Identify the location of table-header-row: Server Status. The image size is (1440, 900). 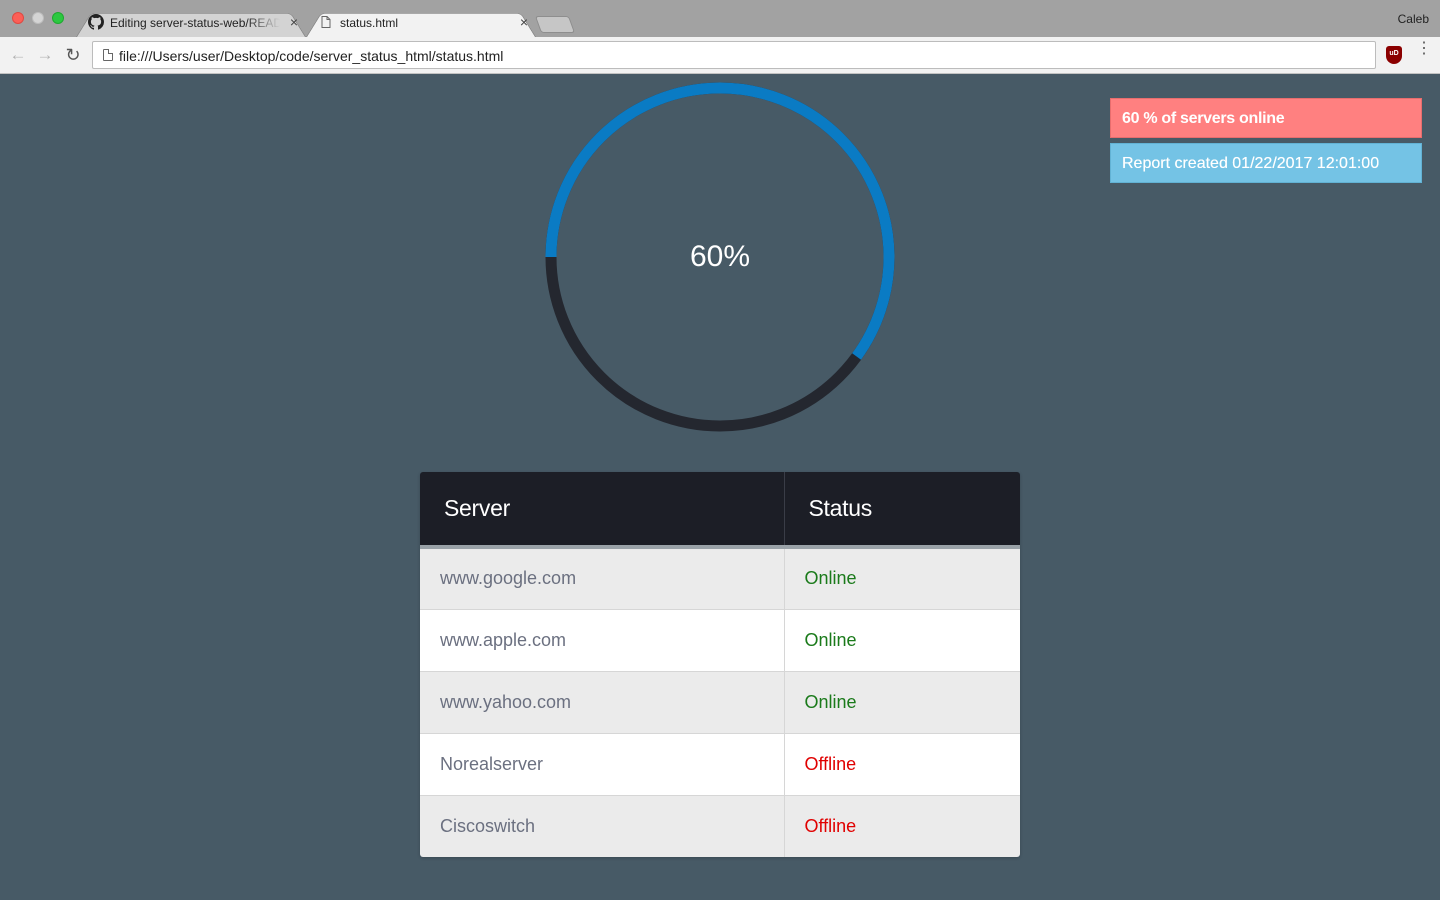
(720, 509).